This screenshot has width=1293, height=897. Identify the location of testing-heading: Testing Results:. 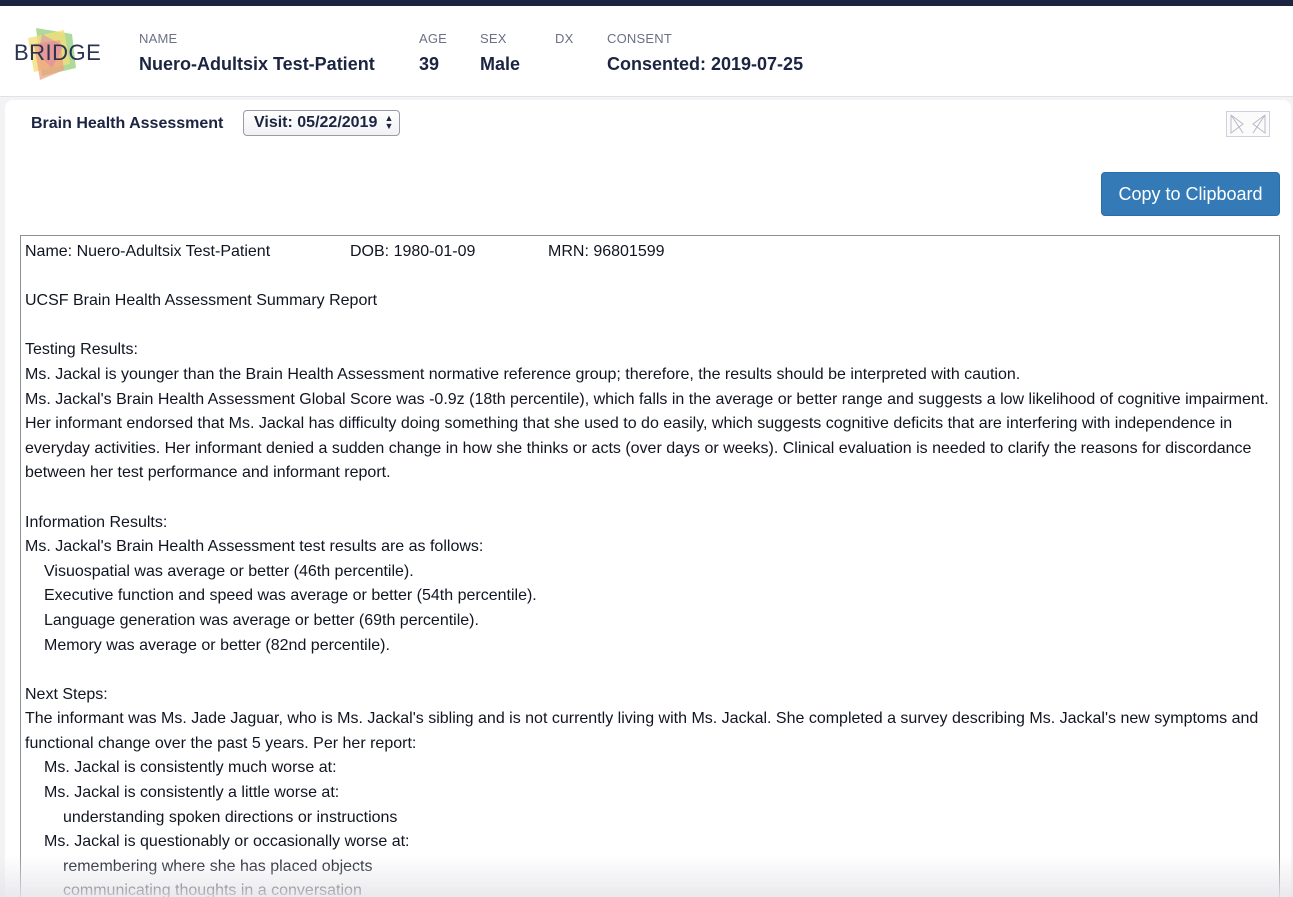
(81, 350).